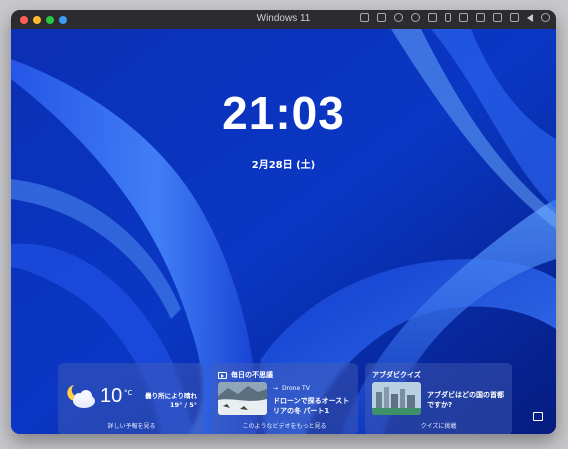  What do you see at coordinates (432, 17) in the screenshot?
I see `volume-icon` at bounding box center [432, 17].